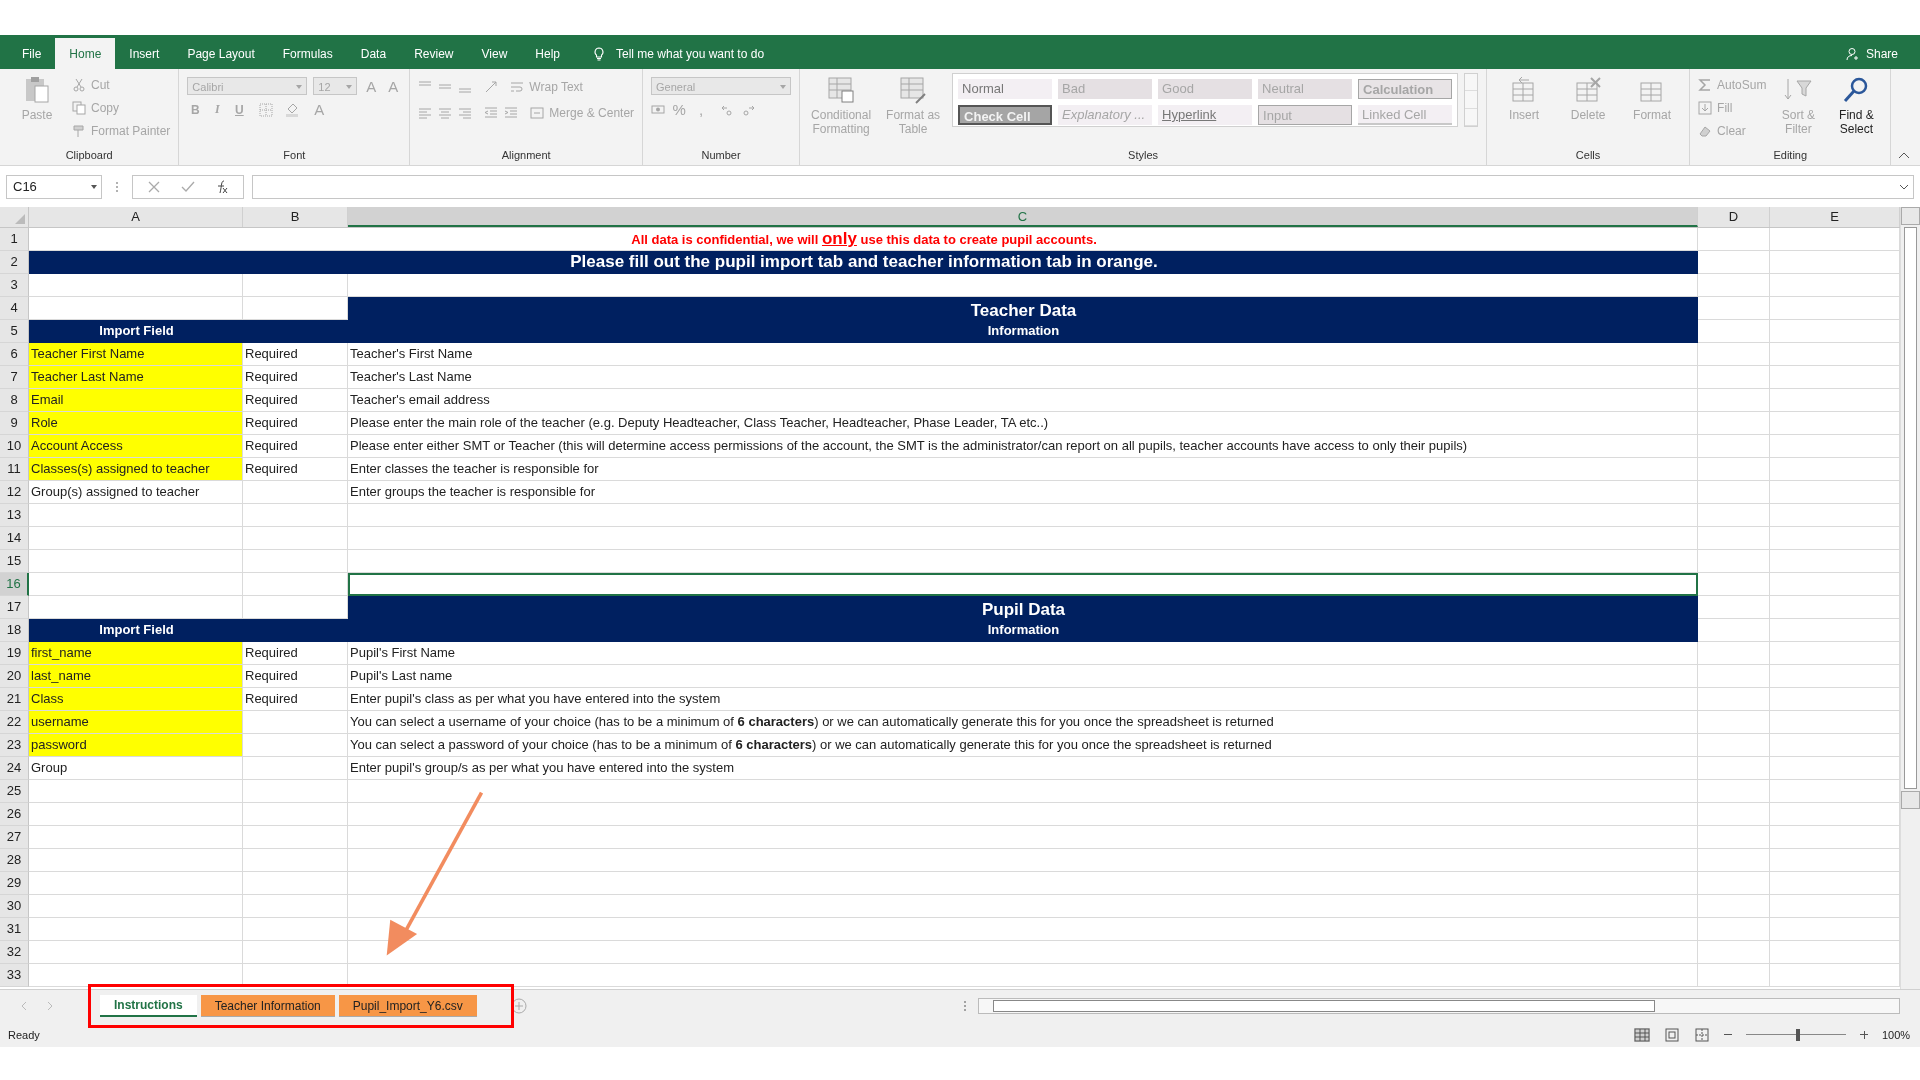  Describe the element at coordinates (1734, 217) in the screenshot. I see `column-header: D` at that location.